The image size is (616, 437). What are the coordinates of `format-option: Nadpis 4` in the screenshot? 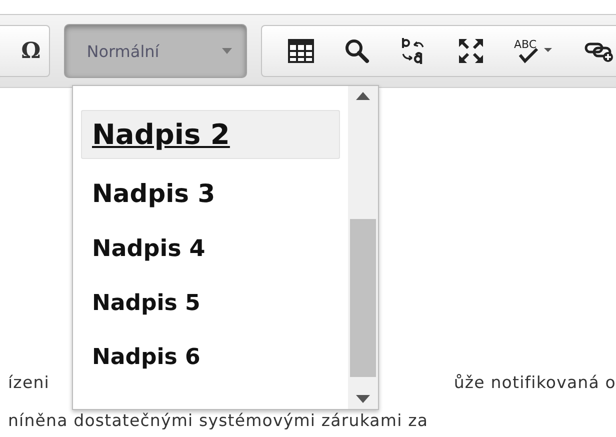 It's located at (210, 249).